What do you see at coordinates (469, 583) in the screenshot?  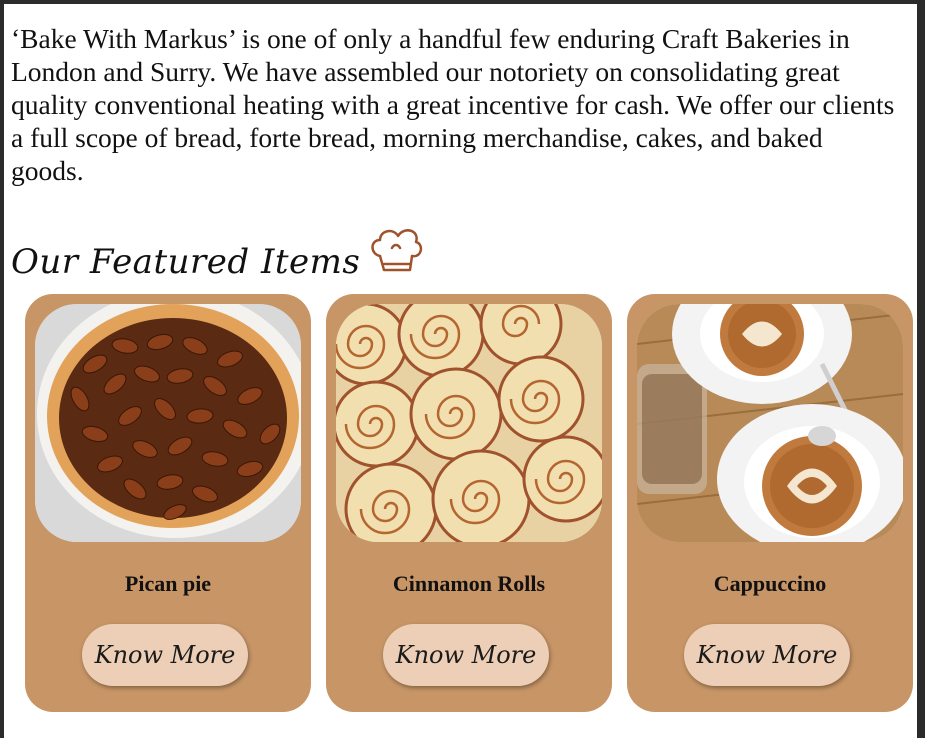 I see `item-title: Cinnamon Rolls` at bounding box center [469, 583].